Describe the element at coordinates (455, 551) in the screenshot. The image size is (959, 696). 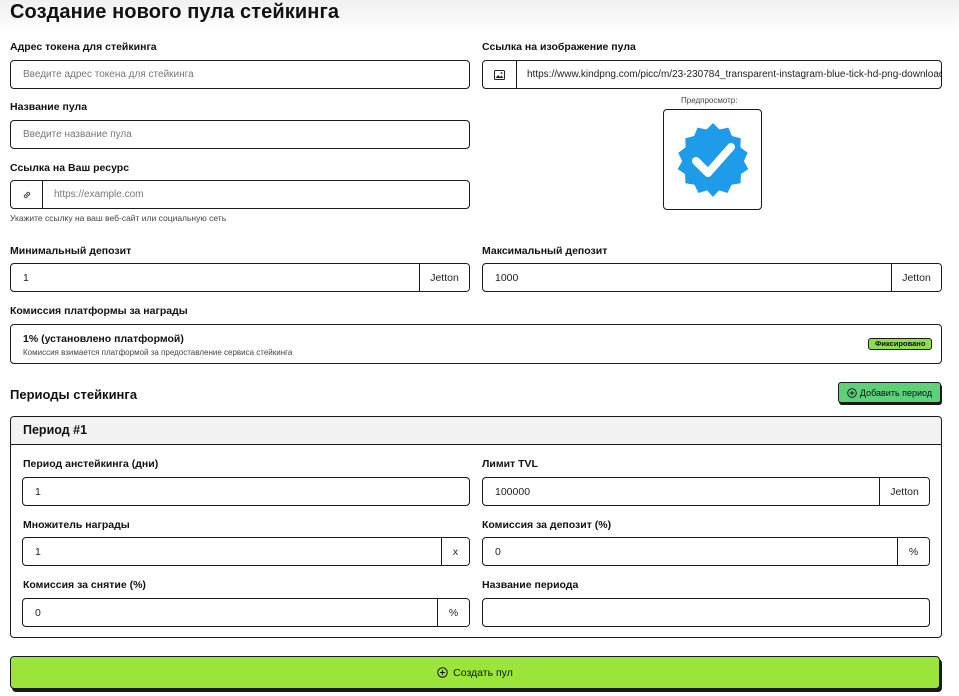
I see `reward-multiplier-unit: x` at that location.